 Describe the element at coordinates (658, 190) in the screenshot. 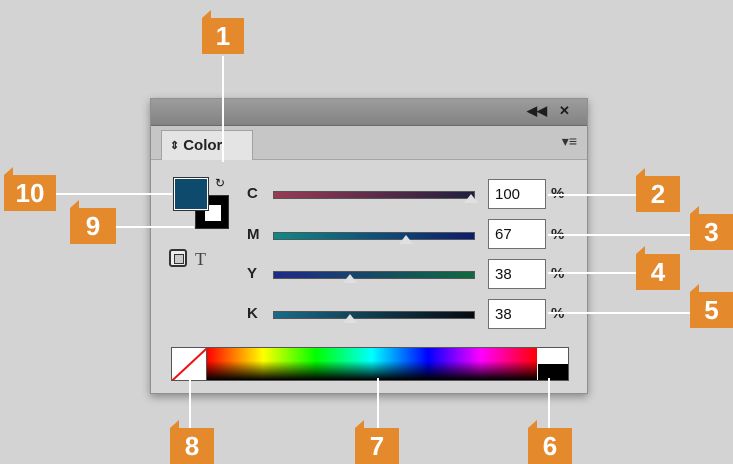

I see `callout-2: 2` at that location.